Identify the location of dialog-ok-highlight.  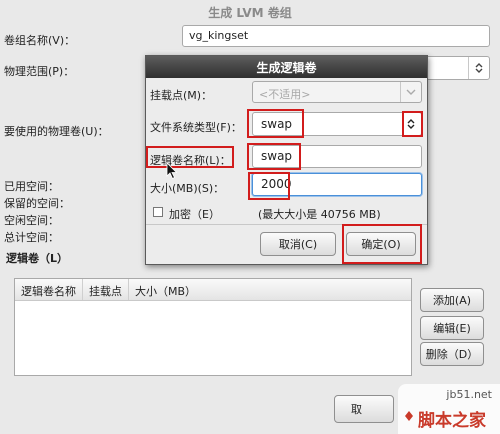
(382, 244).